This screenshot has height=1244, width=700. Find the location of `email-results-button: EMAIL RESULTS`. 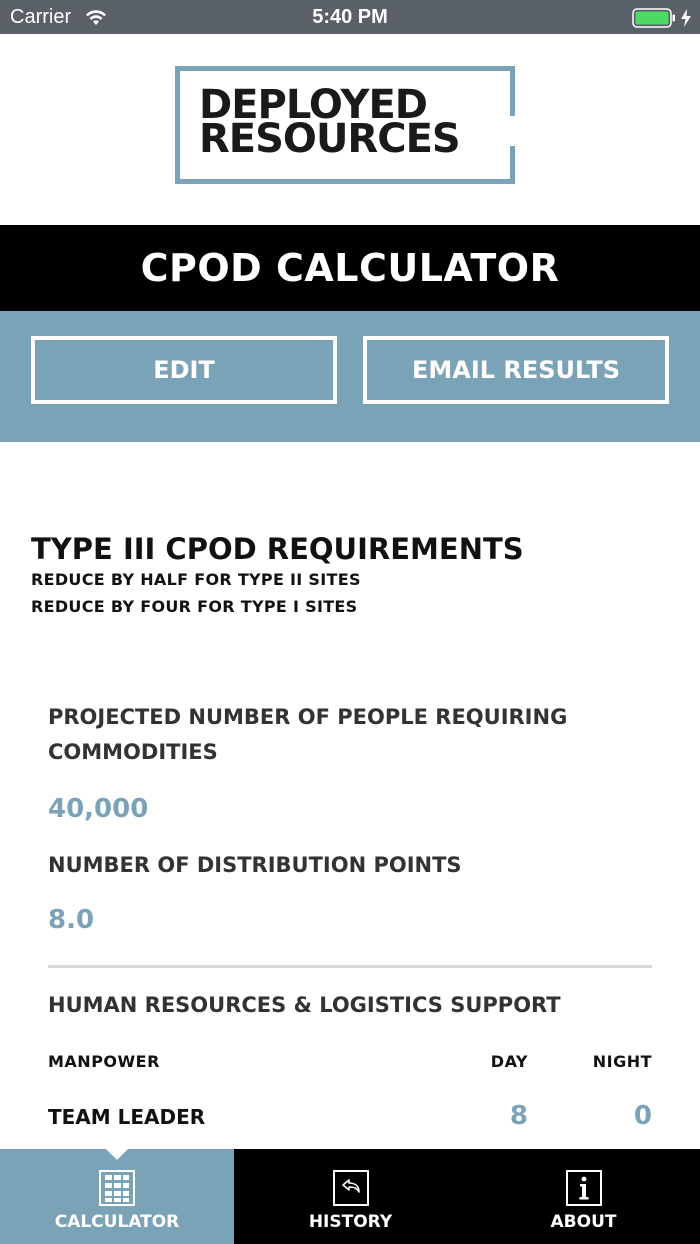

email-results-button: EMAIL RESULTS is located at coordinates (516, 370).